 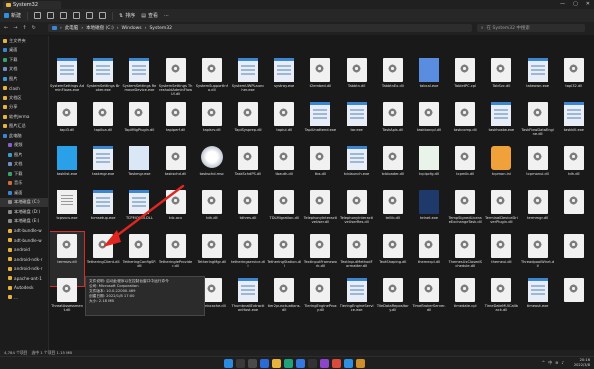 I want to click on clock: 20:16 2022/3/8, so click(x=582, y=362).